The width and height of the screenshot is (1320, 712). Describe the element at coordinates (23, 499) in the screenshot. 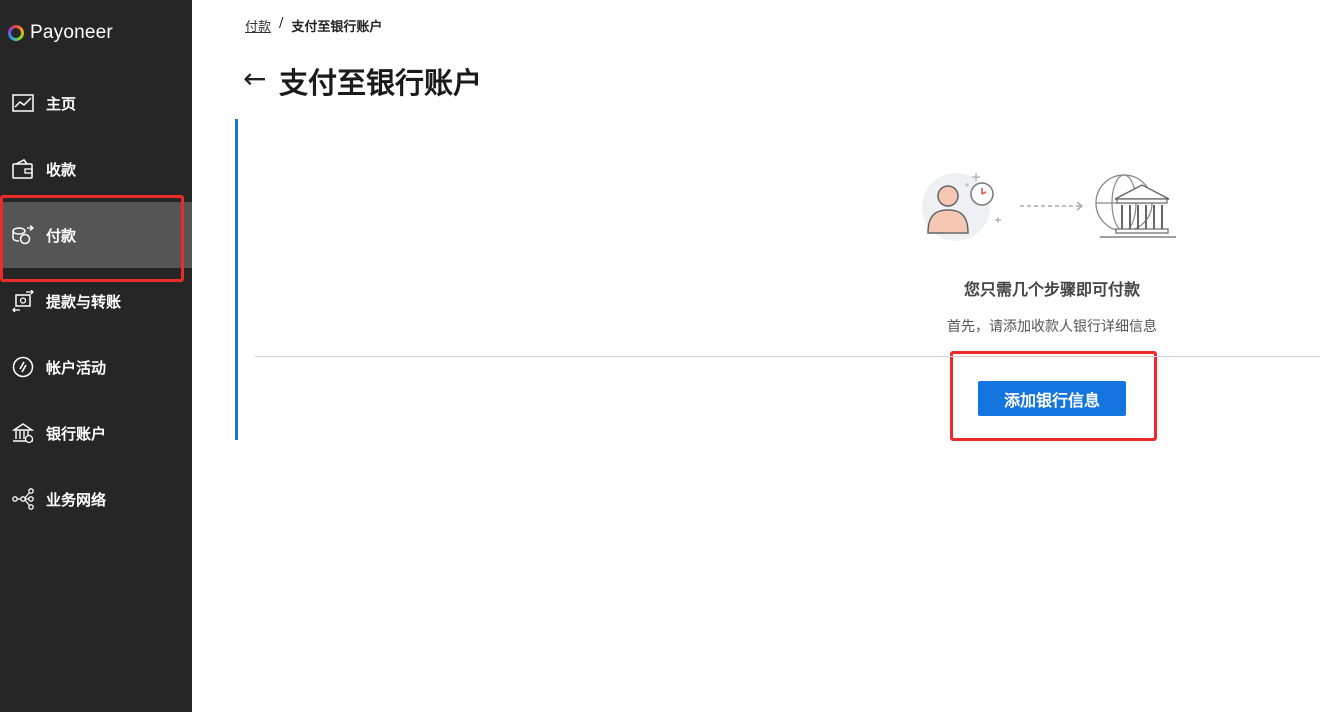

I see `network-icon` at that location.